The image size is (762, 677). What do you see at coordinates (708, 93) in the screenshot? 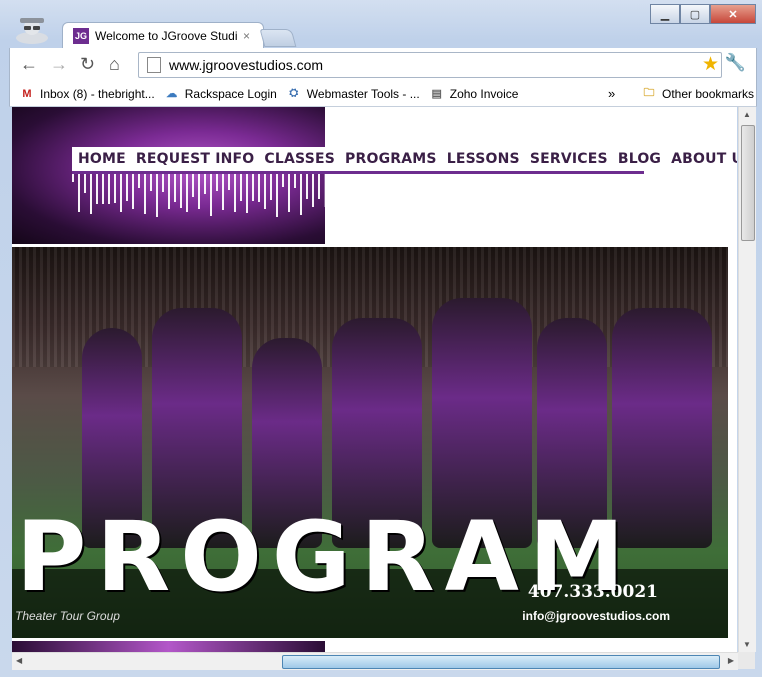
I see `other-bookmarks-label: Other bookmarks` at bounding box center [708, 93].